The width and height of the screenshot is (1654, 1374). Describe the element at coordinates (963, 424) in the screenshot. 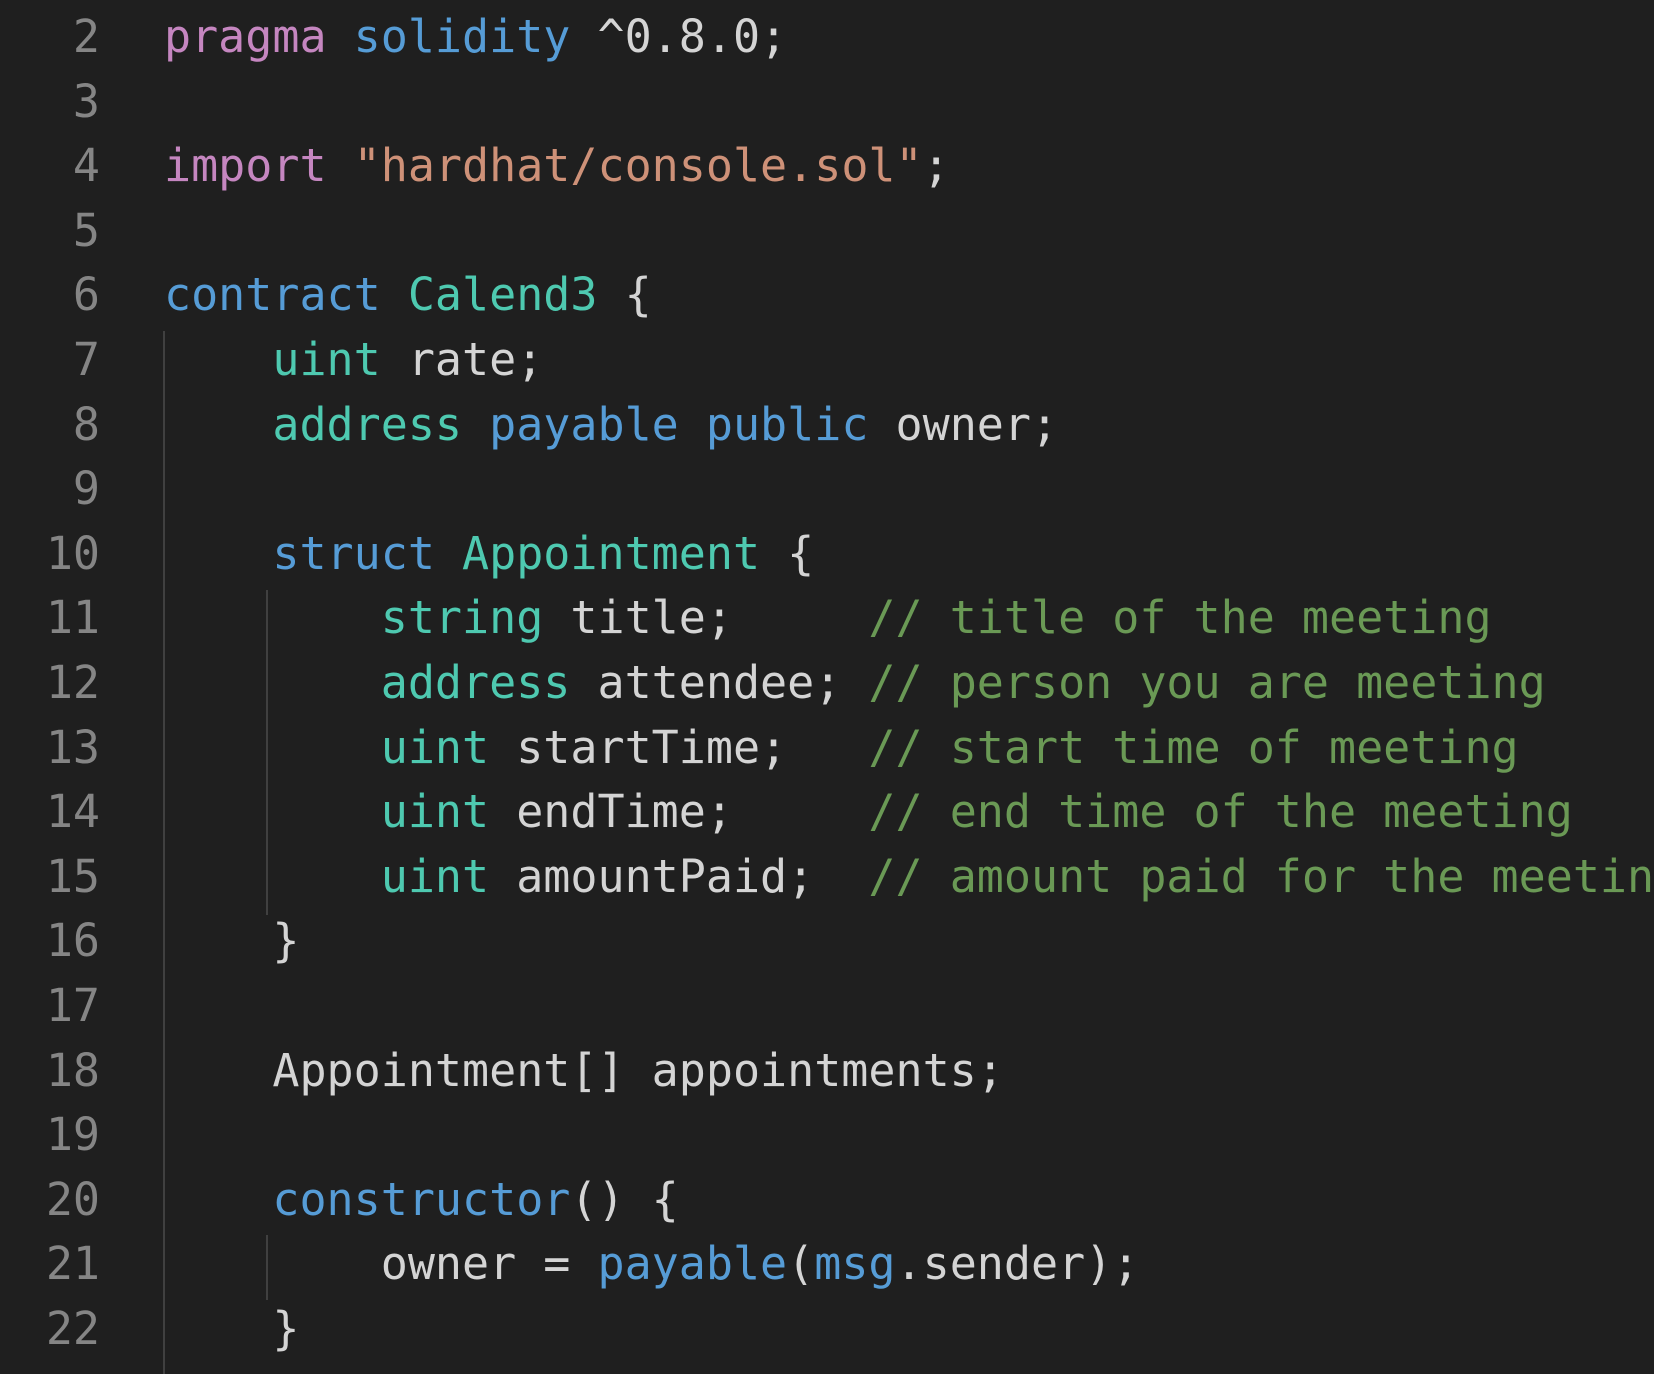

I see `code-token: owner;` at that location.